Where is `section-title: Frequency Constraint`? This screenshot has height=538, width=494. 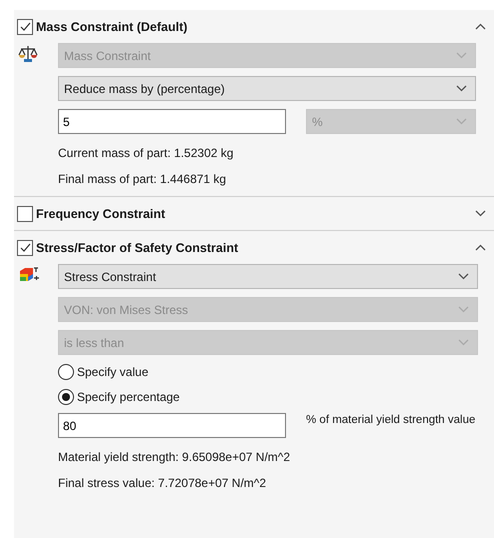 section-title: Frequency Constraint is located at coordinates (101, 213).